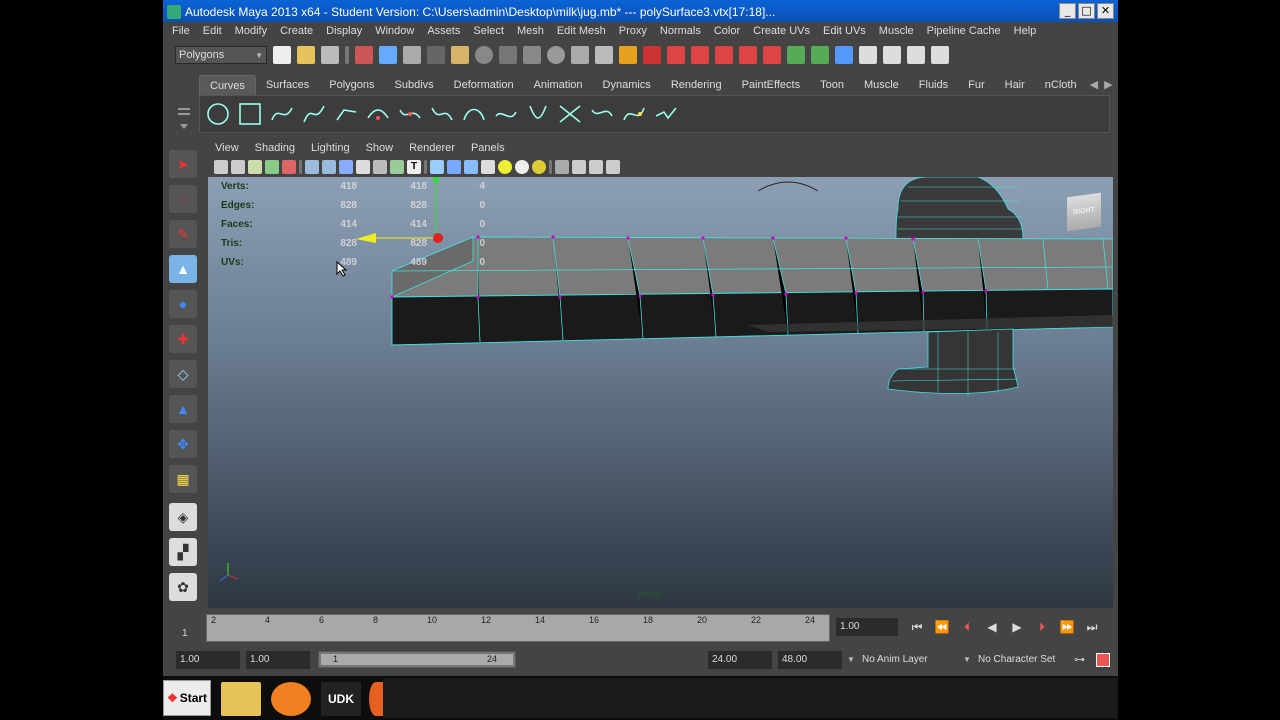 This screenshot has height=720, width=1280. I want to click on select-camera-icon, so click(221, 167).